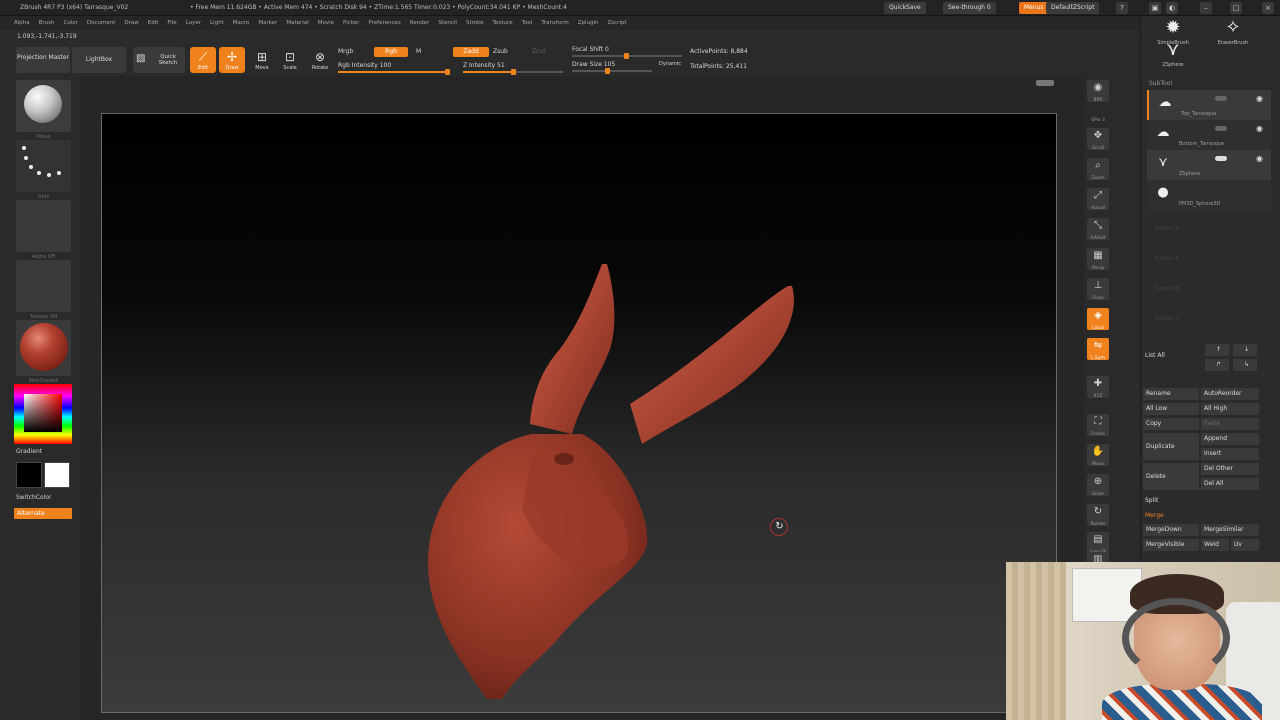  I want to click on menu-stroke: Stroke, so click(475, 21).